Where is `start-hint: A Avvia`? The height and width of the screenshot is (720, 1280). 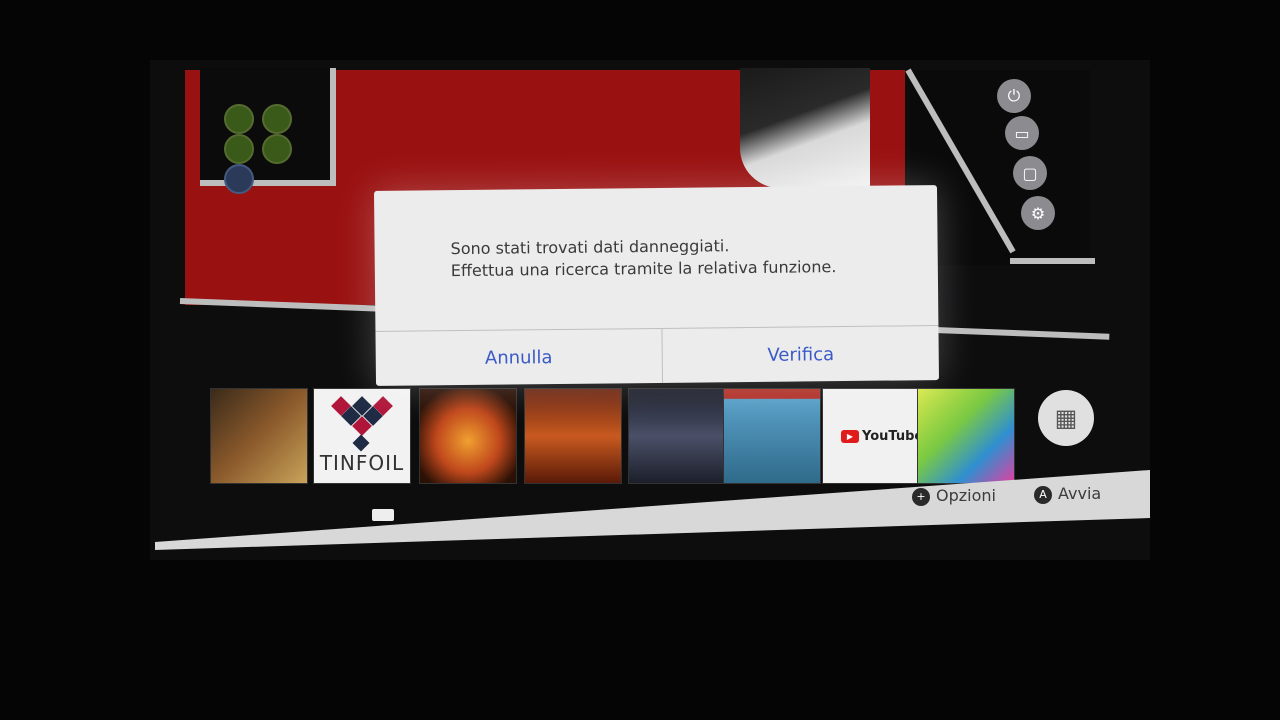
start-hint: A Avvia is located at coordinates (1067, 494).